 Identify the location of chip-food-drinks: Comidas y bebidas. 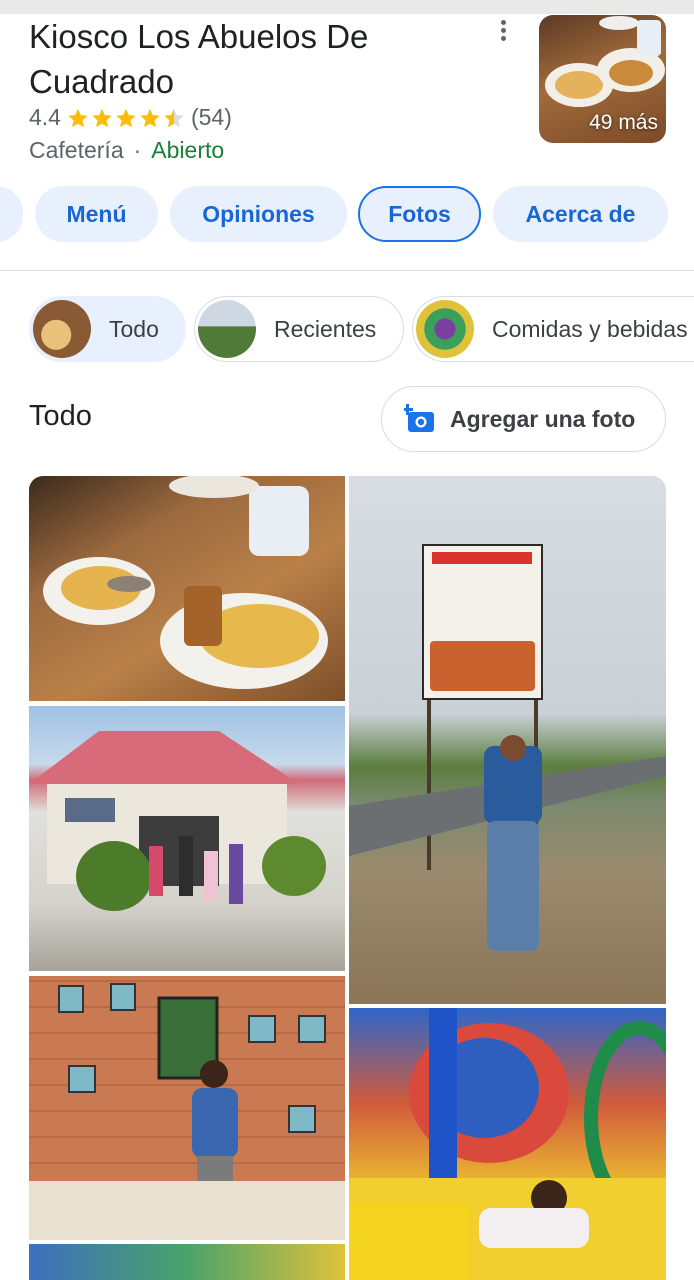
(553, 329).